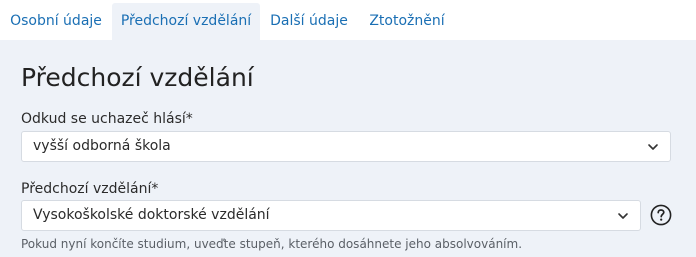 The image size is (696, 257). I want to click on tab-previous-education: Předchozí vzdělání, so click(186, 21).